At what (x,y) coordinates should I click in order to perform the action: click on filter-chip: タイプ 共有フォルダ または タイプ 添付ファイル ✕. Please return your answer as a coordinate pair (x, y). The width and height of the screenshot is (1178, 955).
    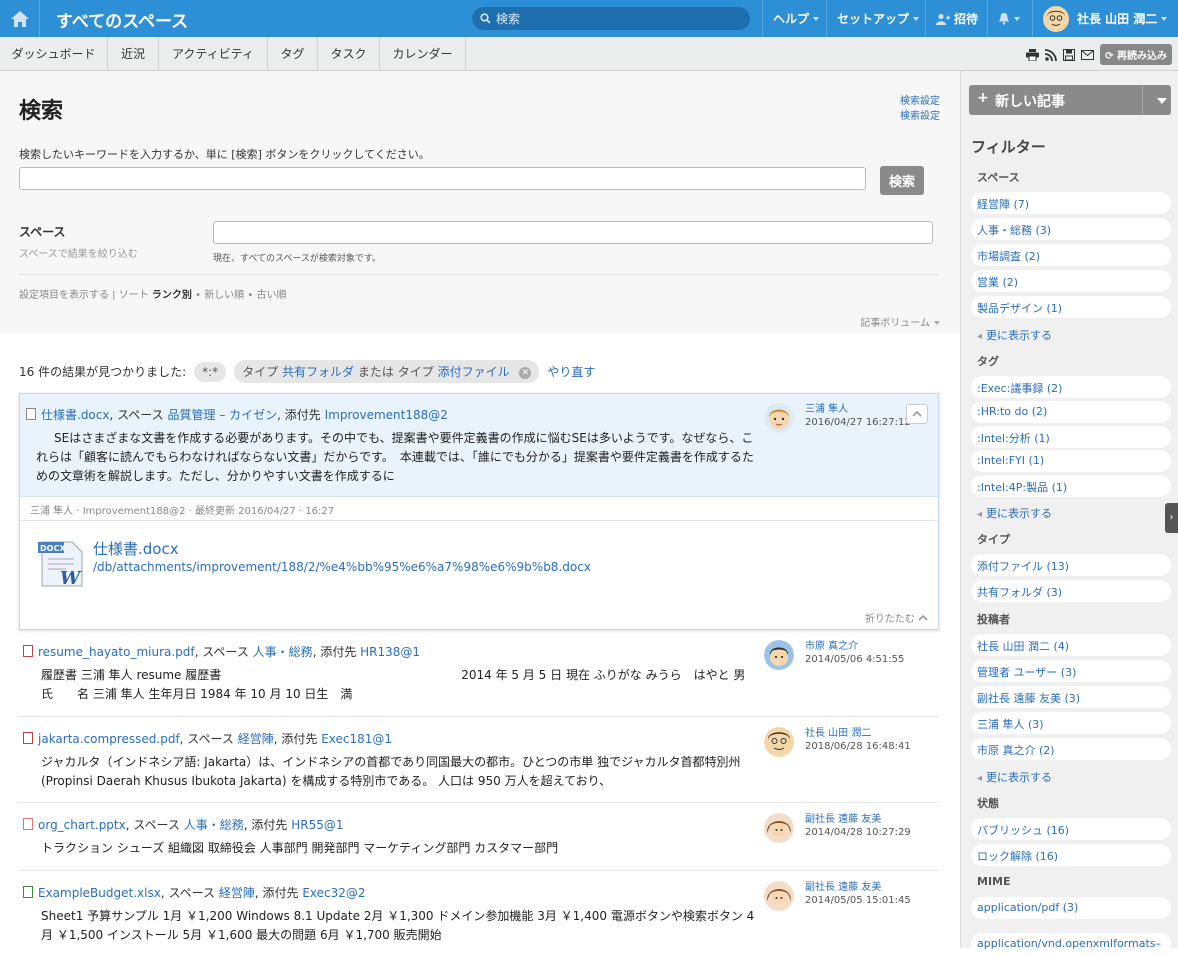
    Looking at the image, I should click on (387, 371).